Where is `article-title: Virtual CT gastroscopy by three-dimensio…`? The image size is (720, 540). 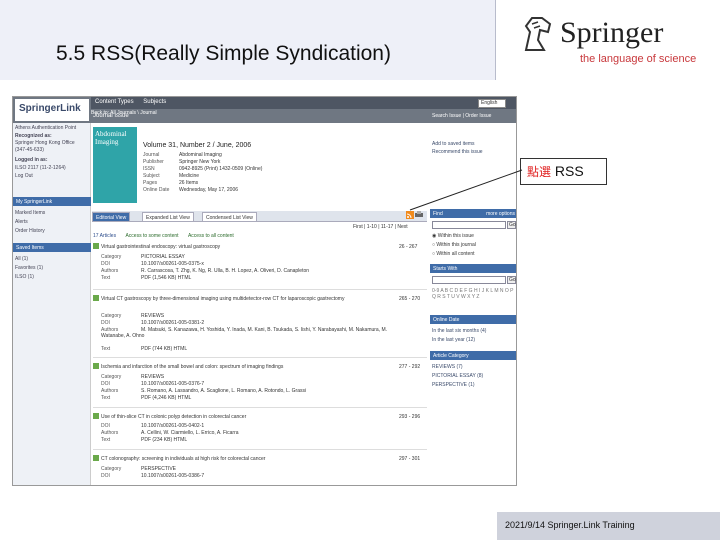
article-title: Virtual CT gastroscopy by three-dimensio… is located at coordinates (246, 299).